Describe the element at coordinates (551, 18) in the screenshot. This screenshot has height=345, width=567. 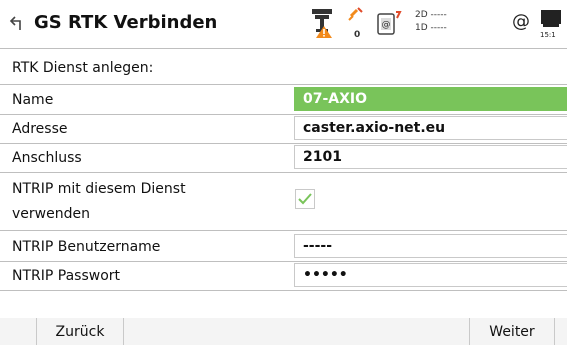
I see `battery-icon` at that location.